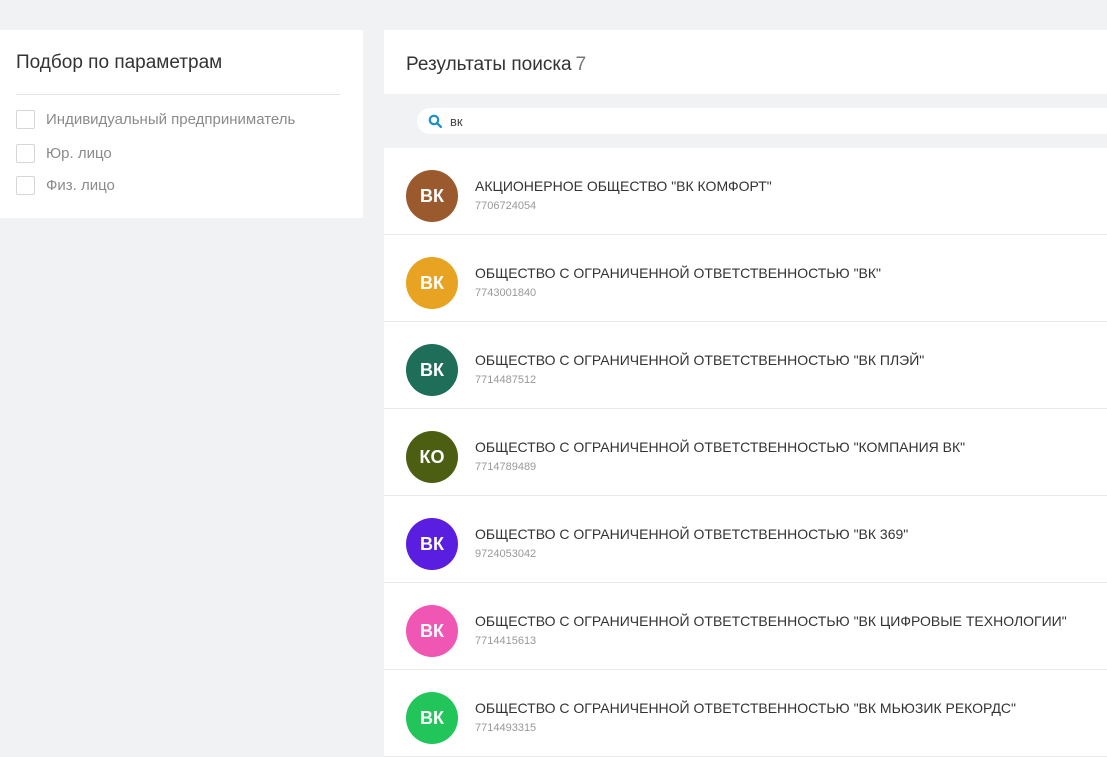  What do you see at coordinates (581, 64) in the screenshot?
I see `results-count: 7` at bounding box center [581, 64].